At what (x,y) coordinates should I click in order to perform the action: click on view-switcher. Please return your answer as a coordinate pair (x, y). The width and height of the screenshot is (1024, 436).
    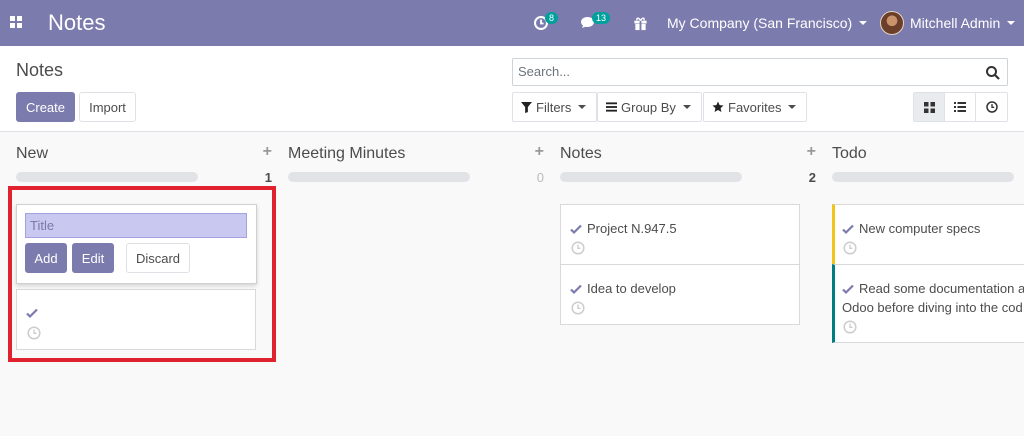
    Looking at the image, I should click on (960, 107).